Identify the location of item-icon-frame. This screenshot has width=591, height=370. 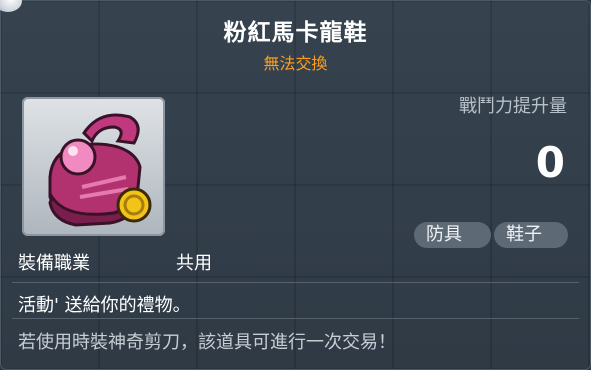
(93, 166).